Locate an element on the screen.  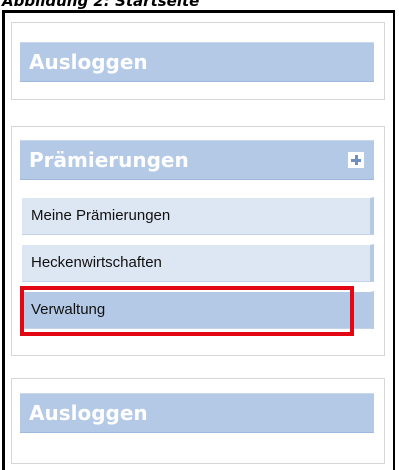
logout-header-bottom: Ausloggen is located at coordinates (197, 413).